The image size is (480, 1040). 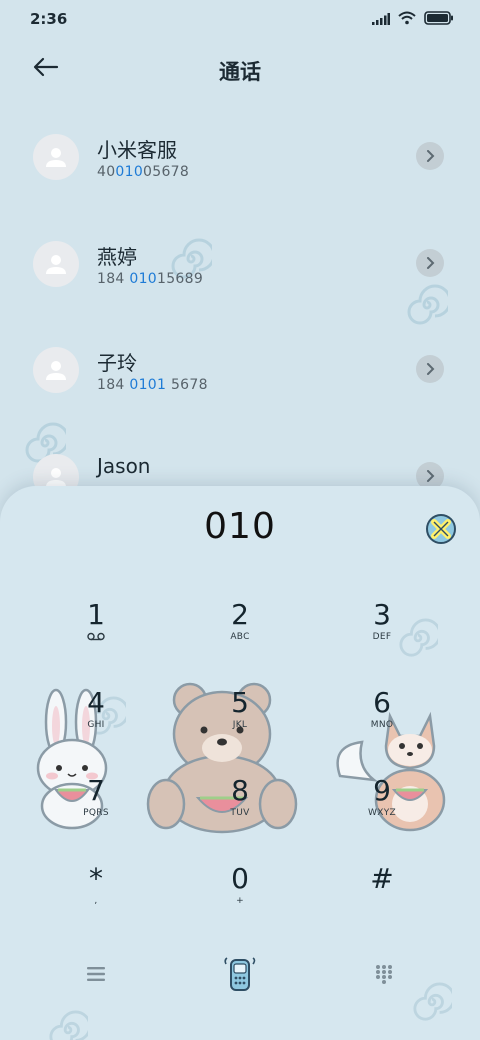 I want to click on key-digit: 3, so click(x=382, y=614).